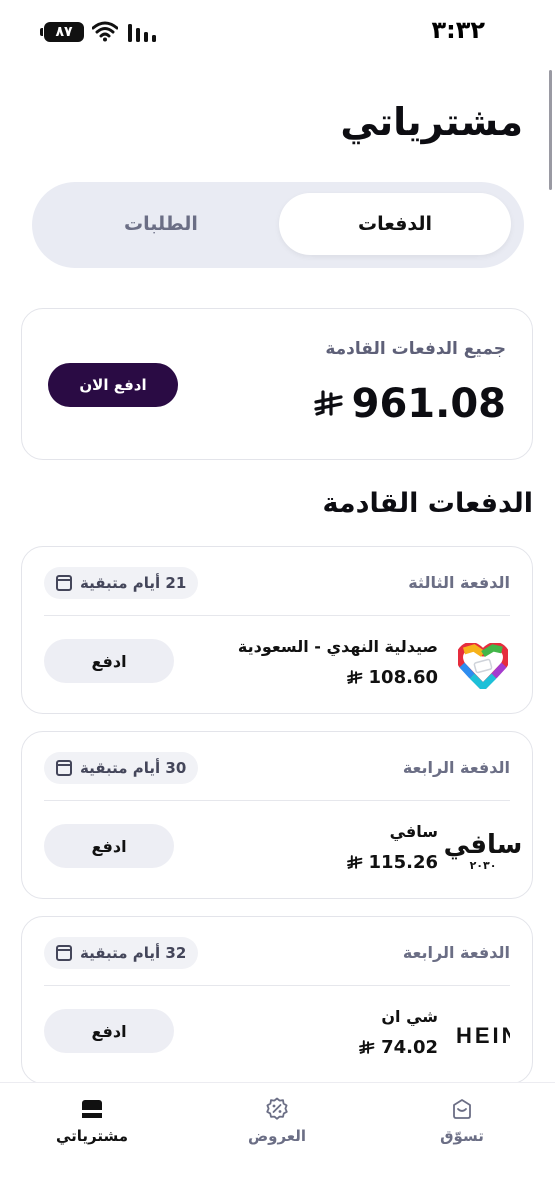 The width and height of the screenshot is (555, 1200). What do you see at coordinates (409, 1047) in the screenshot?
I see `payment-amount-value: 74.02` at bounding box center [409, 1047].